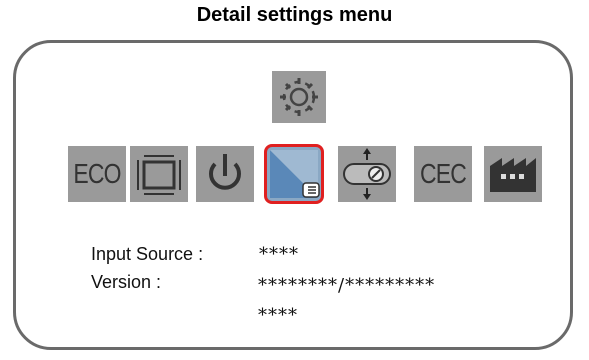  I want to click on input-source-label: Input Source :, so click(147, 254).